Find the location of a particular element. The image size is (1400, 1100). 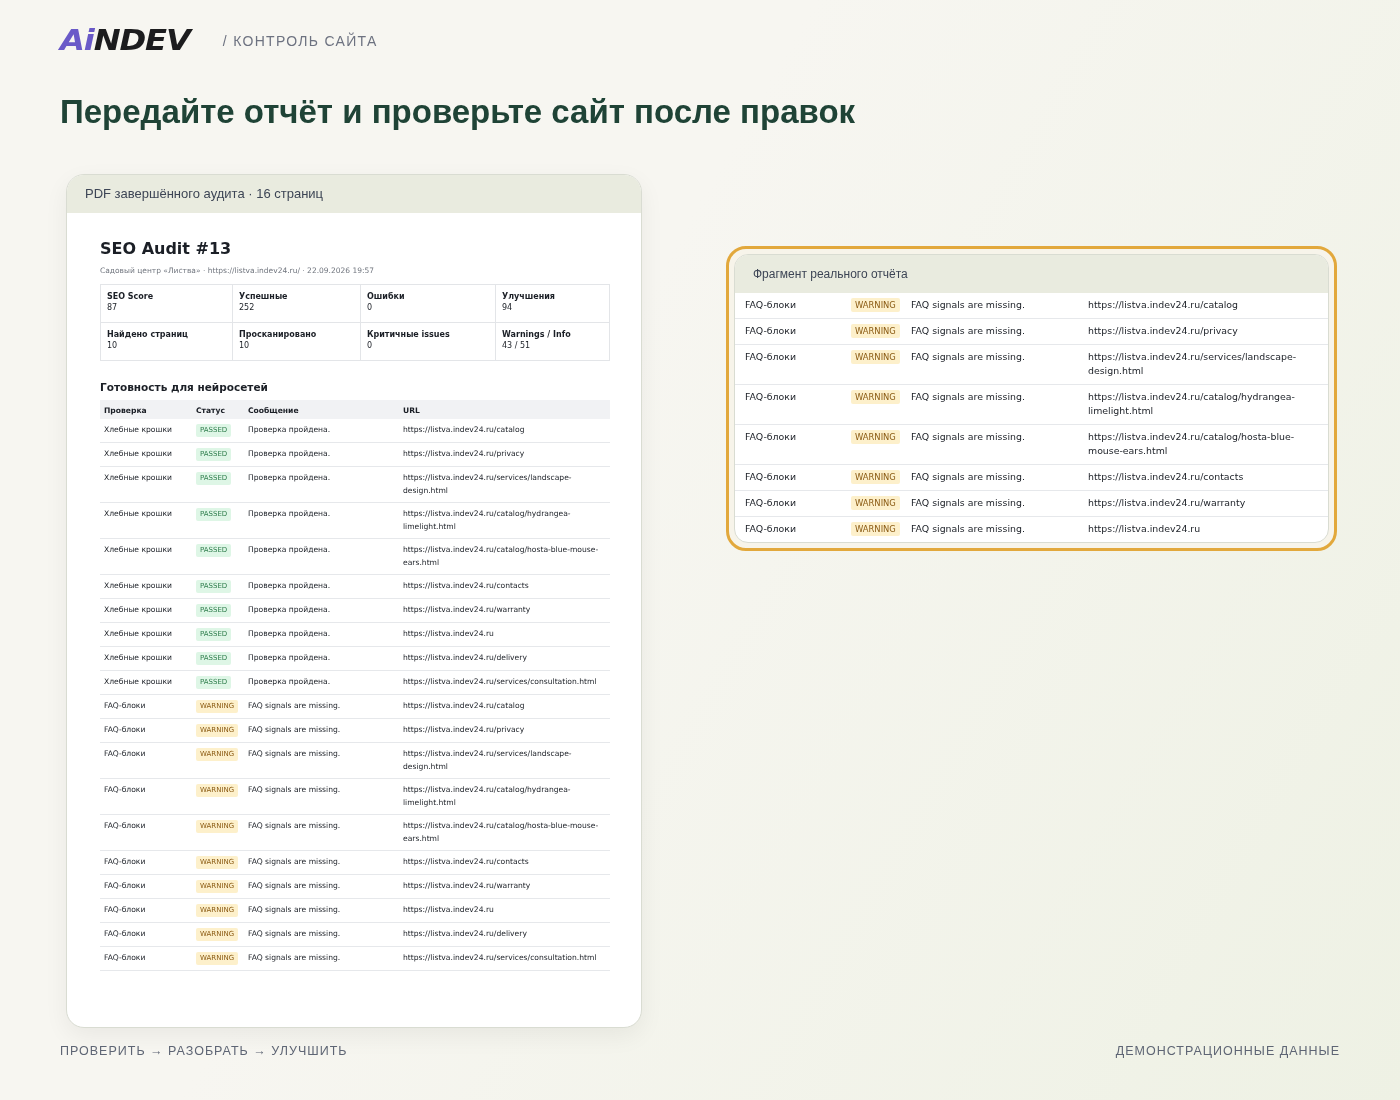

footer-note: ДЕМОНСТРАЦИОННЫЕ ДАННЫЕ is located at coordinates (1227, 1052).